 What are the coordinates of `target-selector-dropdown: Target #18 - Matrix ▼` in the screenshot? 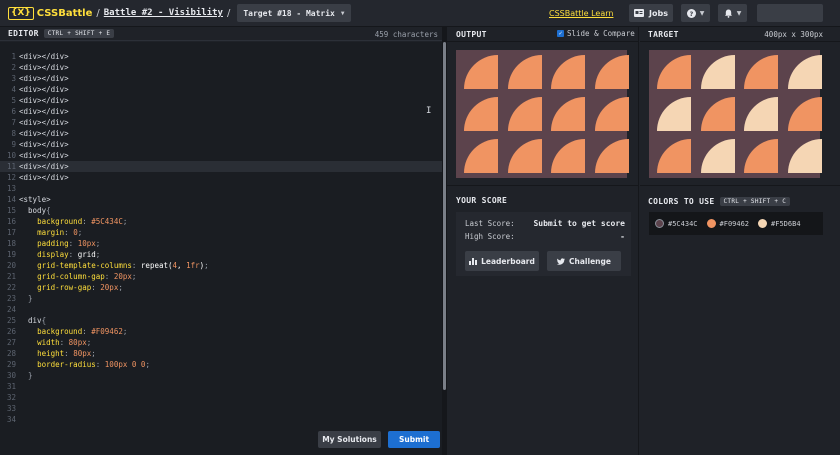 It's located at (294, 13).